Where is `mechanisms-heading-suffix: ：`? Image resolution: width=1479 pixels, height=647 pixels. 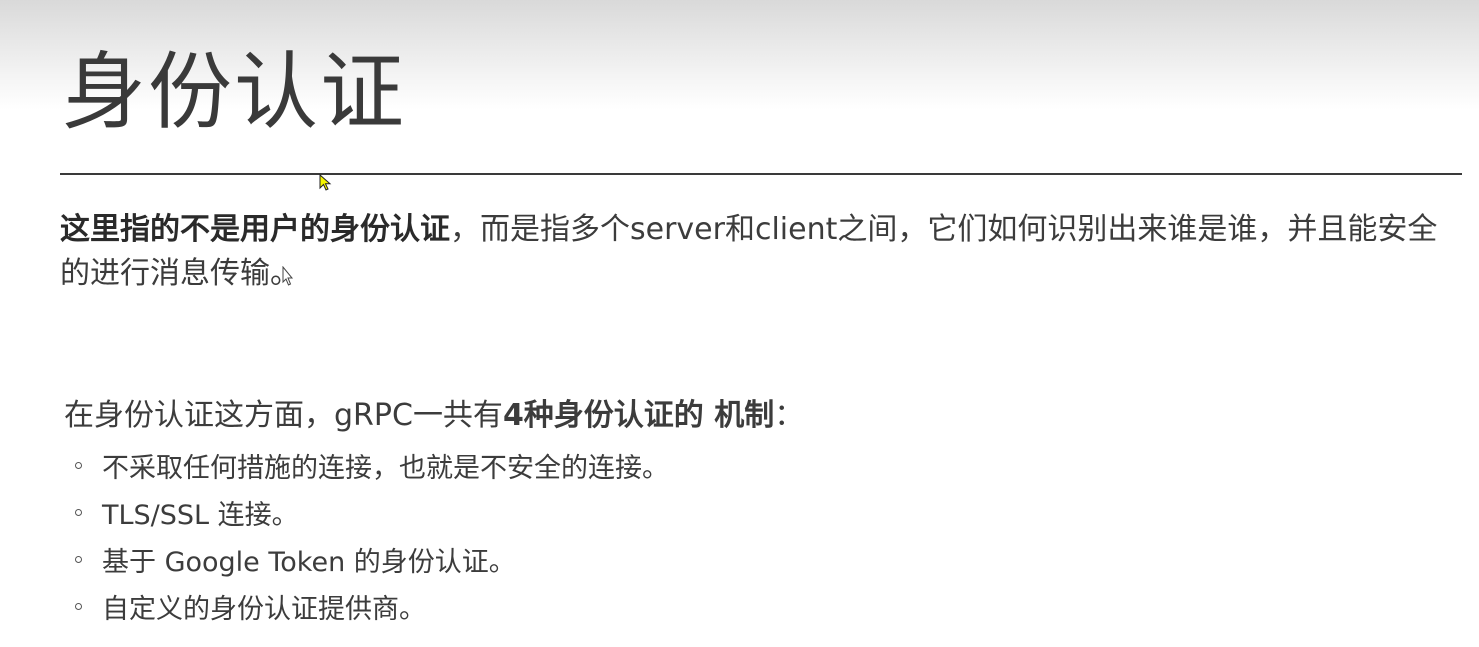 mechanisms-heading-suffix: ： is located at coordinates (789, 415).